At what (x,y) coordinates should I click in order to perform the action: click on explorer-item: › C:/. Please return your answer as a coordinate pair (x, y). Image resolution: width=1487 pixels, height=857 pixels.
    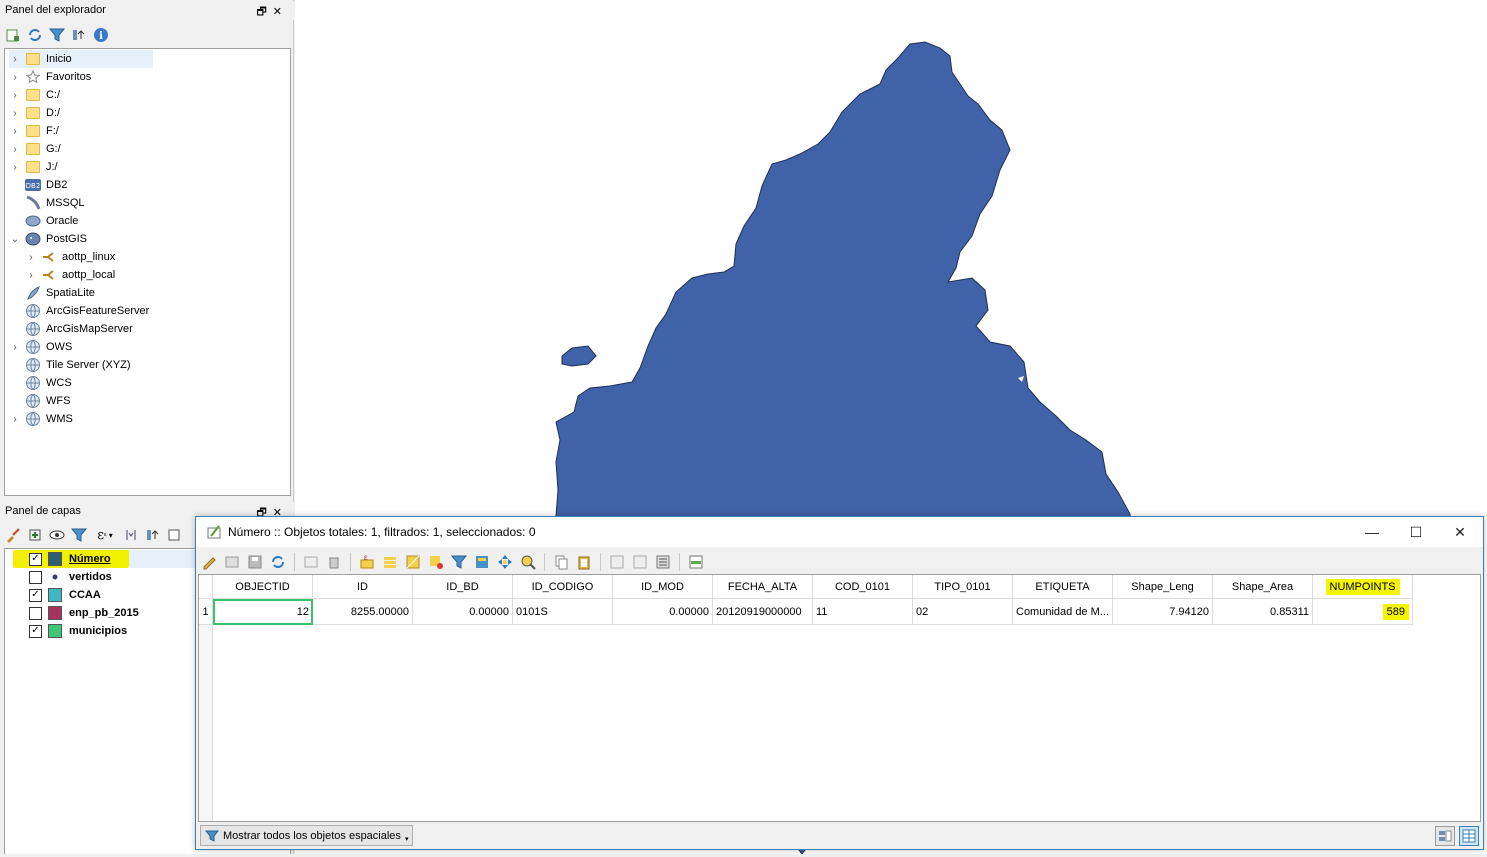
    Looking at the image, I should click on (139, 95).